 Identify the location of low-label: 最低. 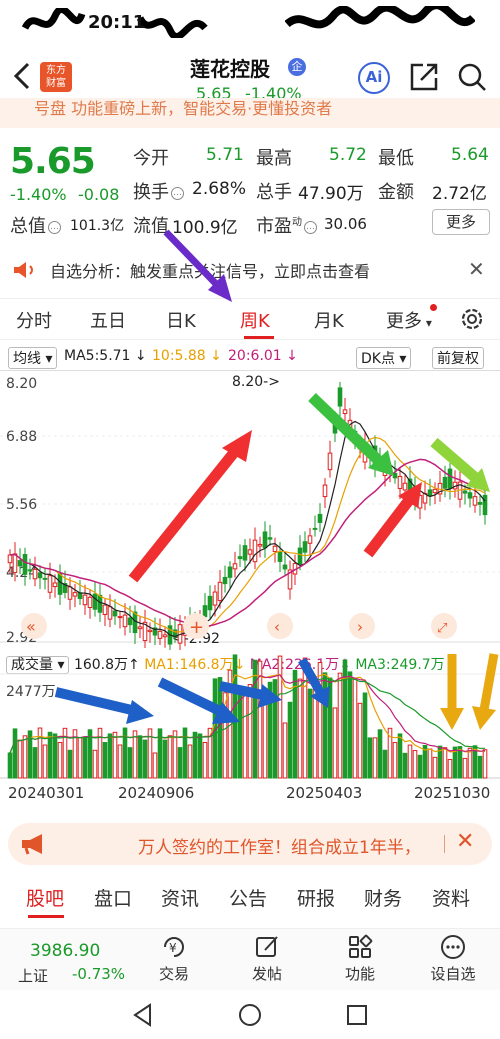
(396, 158).